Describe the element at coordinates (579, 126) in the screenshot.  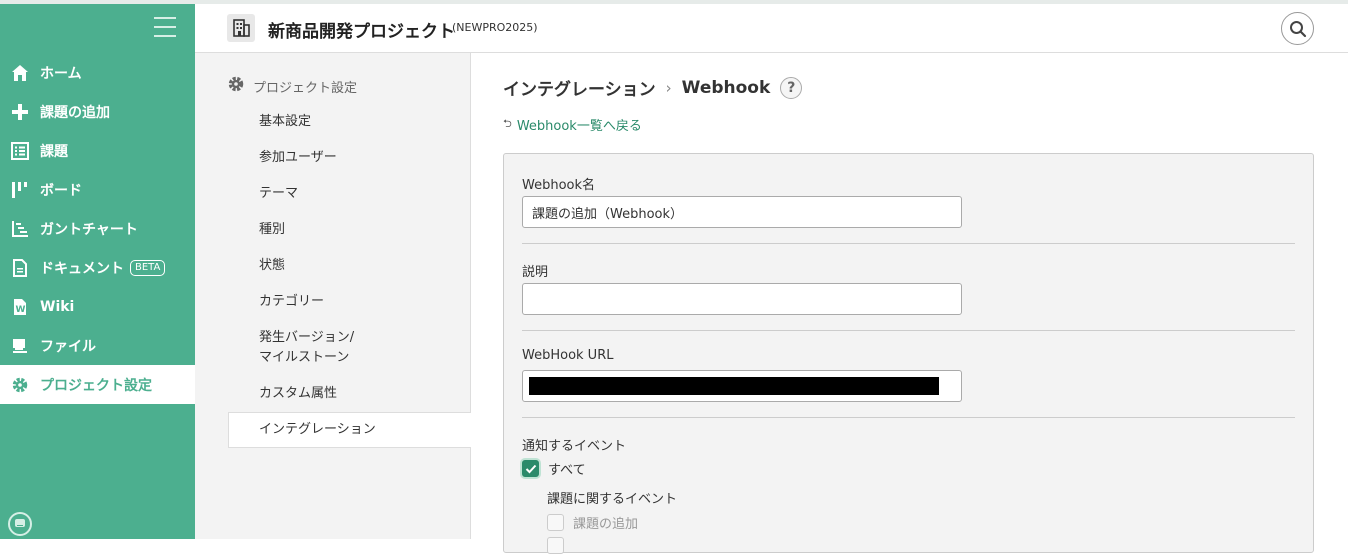
I see `back-link-label: Webhook一覧へ戻る` at that location.